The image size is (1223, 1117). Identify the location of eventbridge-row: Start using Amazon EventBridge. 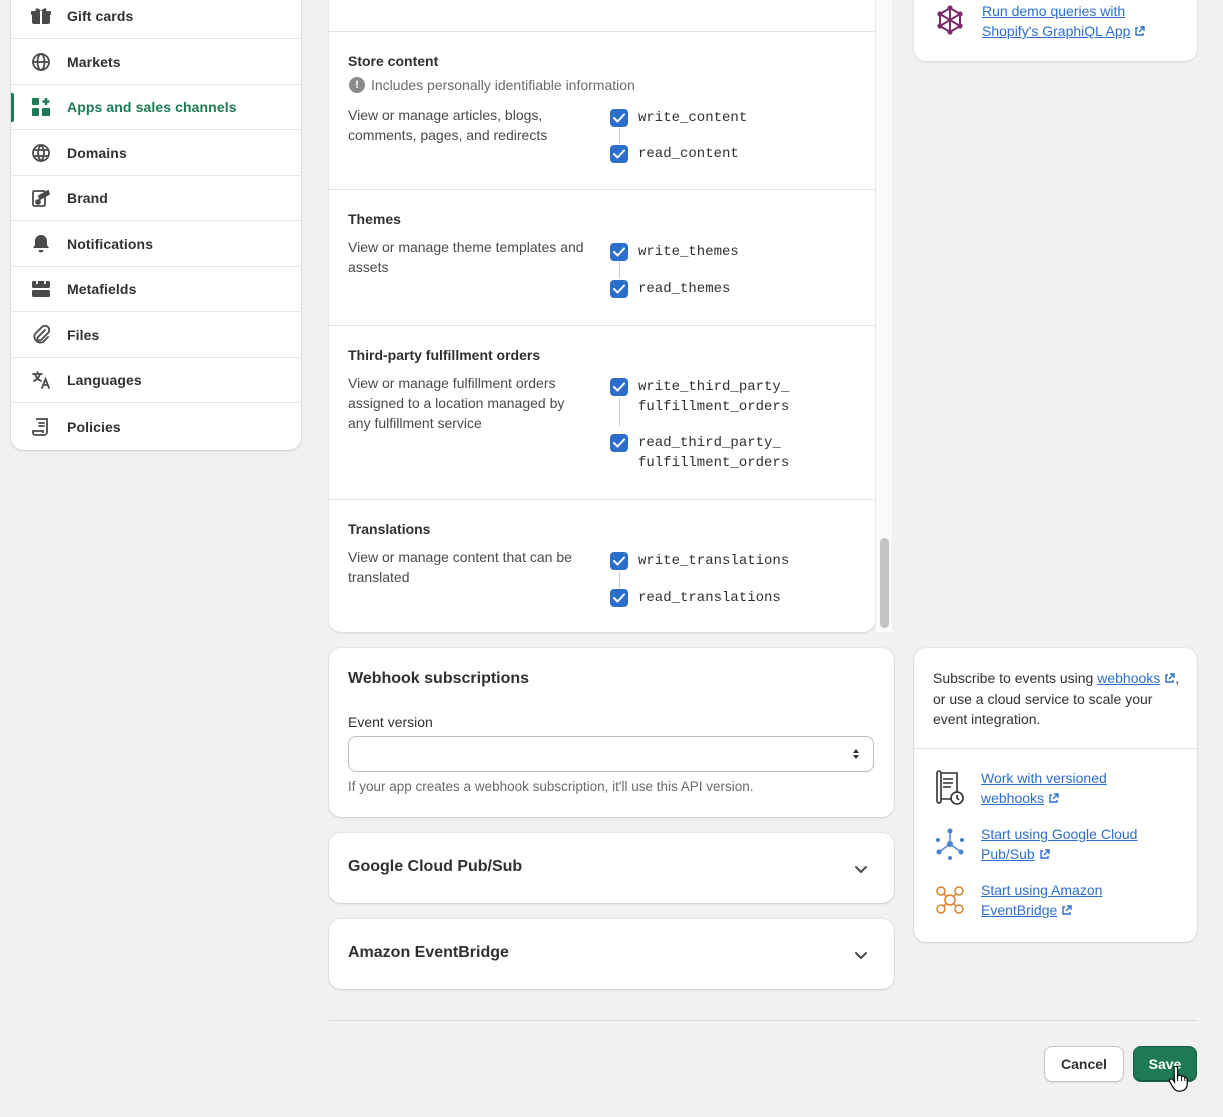
(1047, 900).